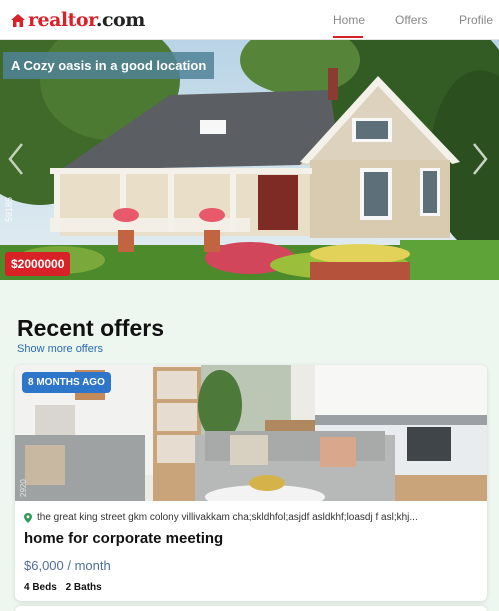 The width and height of the screenshot is (499, 611). Describe the element at coordinates (62, 20) in the screenshot. I see `logo-text-red: realtor` at that location.